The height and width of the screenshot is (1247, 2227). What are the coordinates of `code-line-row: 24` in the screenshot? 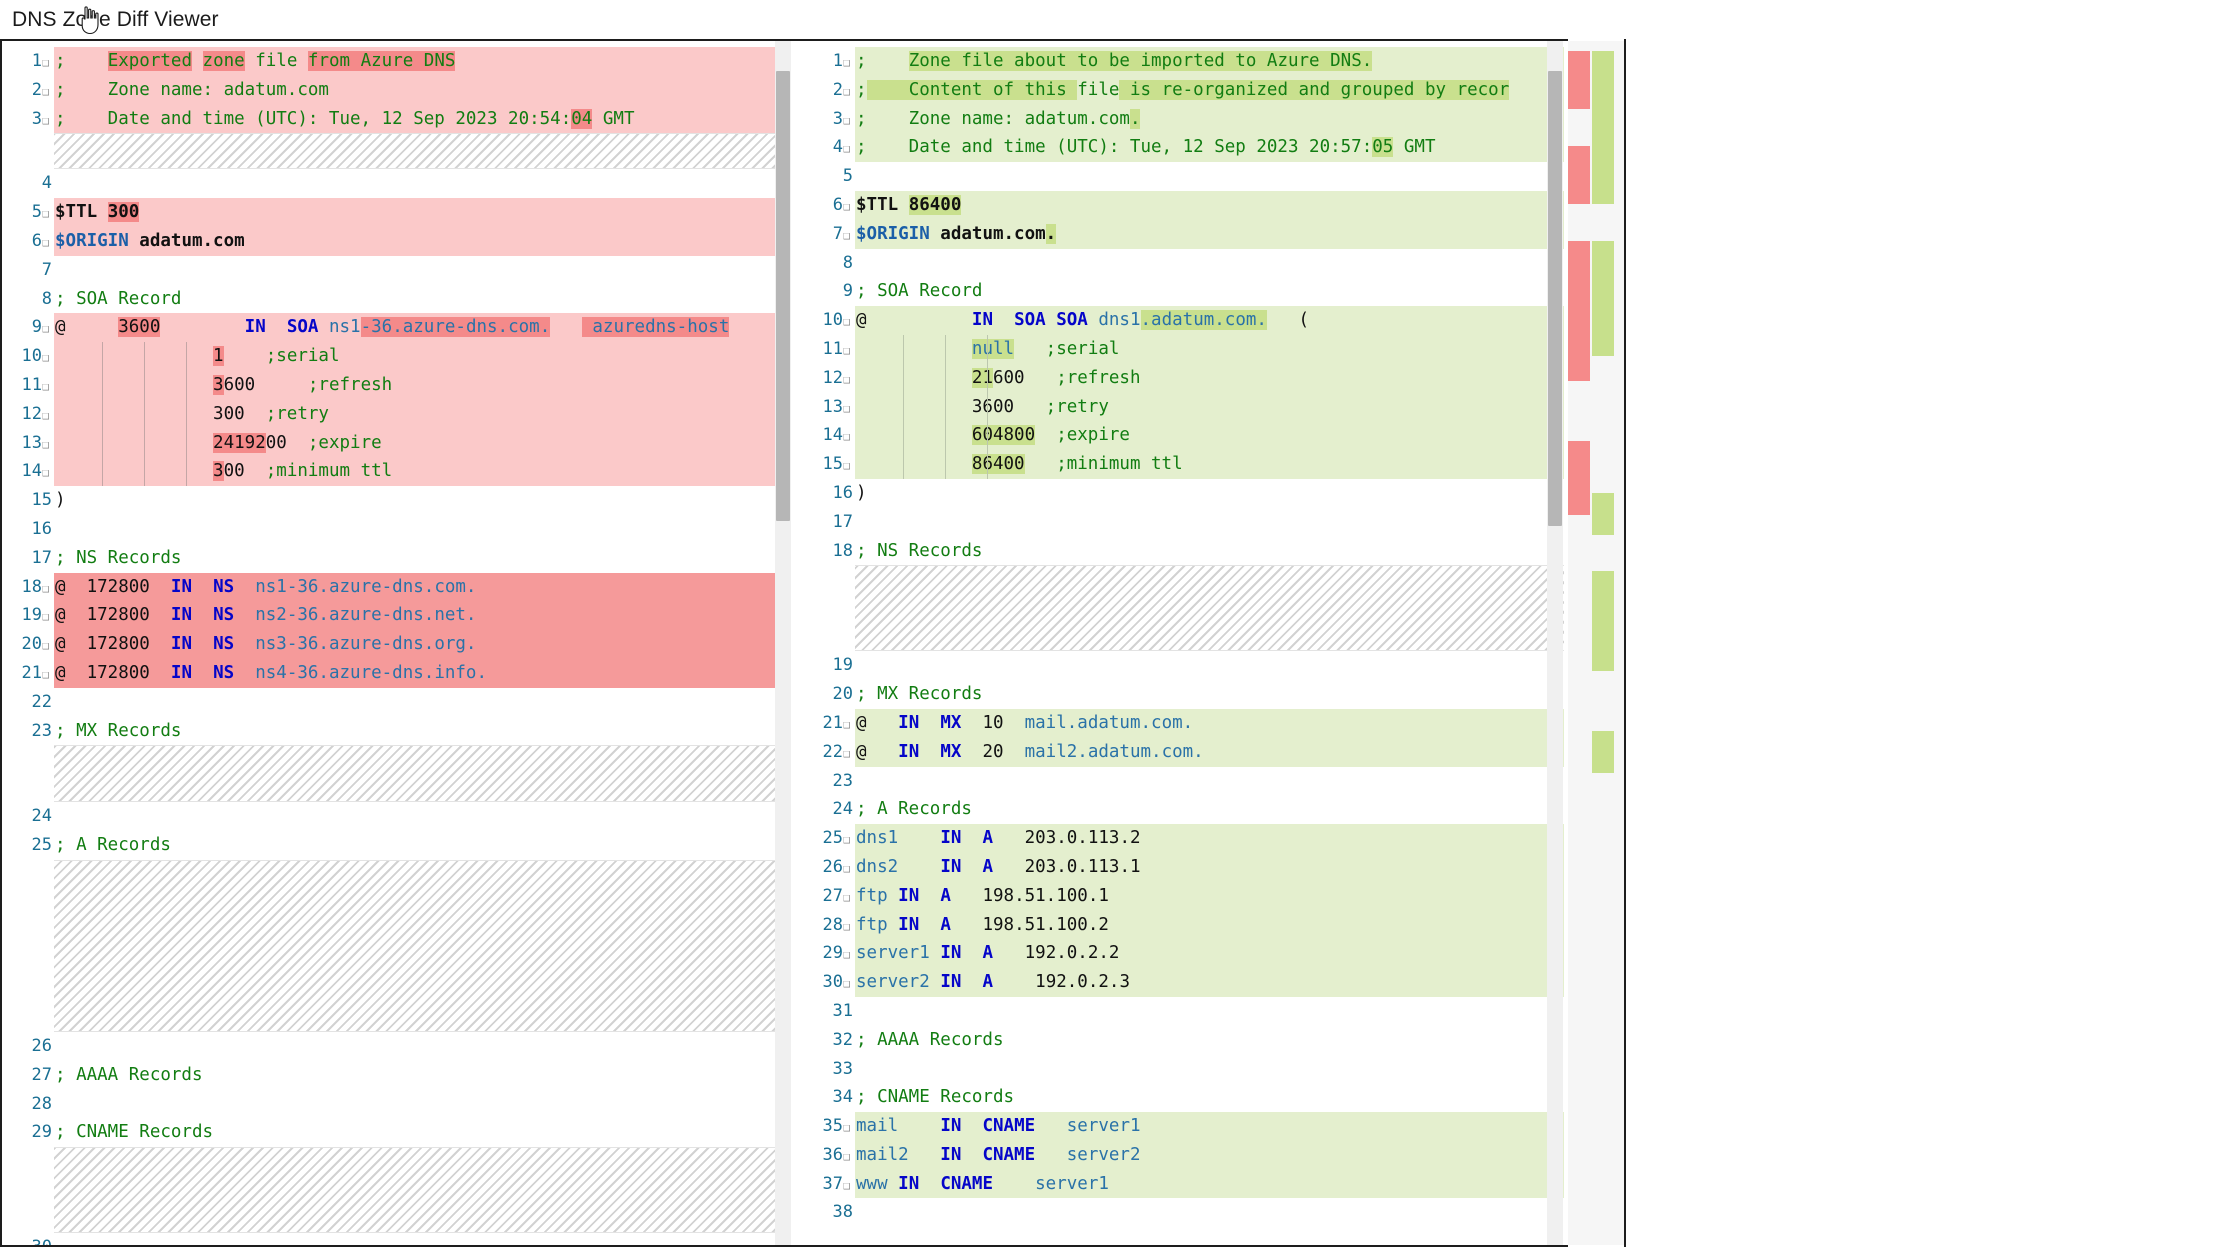 It's located at (396, 817).